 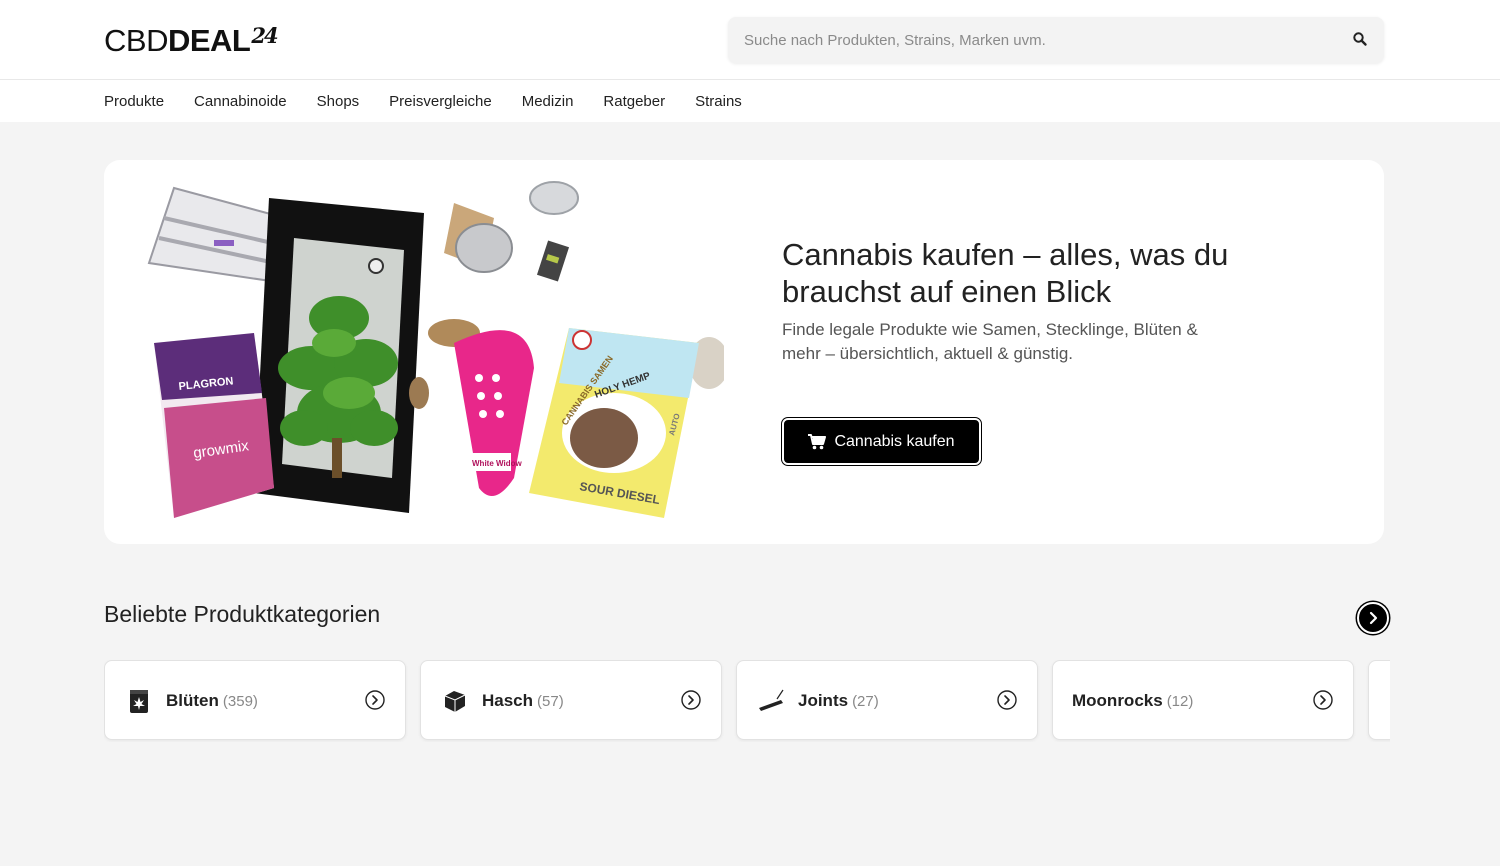 What do you see at coordinates (192, 700) in the screenshot?
I see `category-name: Blüten` at bounding box center [192, 700].